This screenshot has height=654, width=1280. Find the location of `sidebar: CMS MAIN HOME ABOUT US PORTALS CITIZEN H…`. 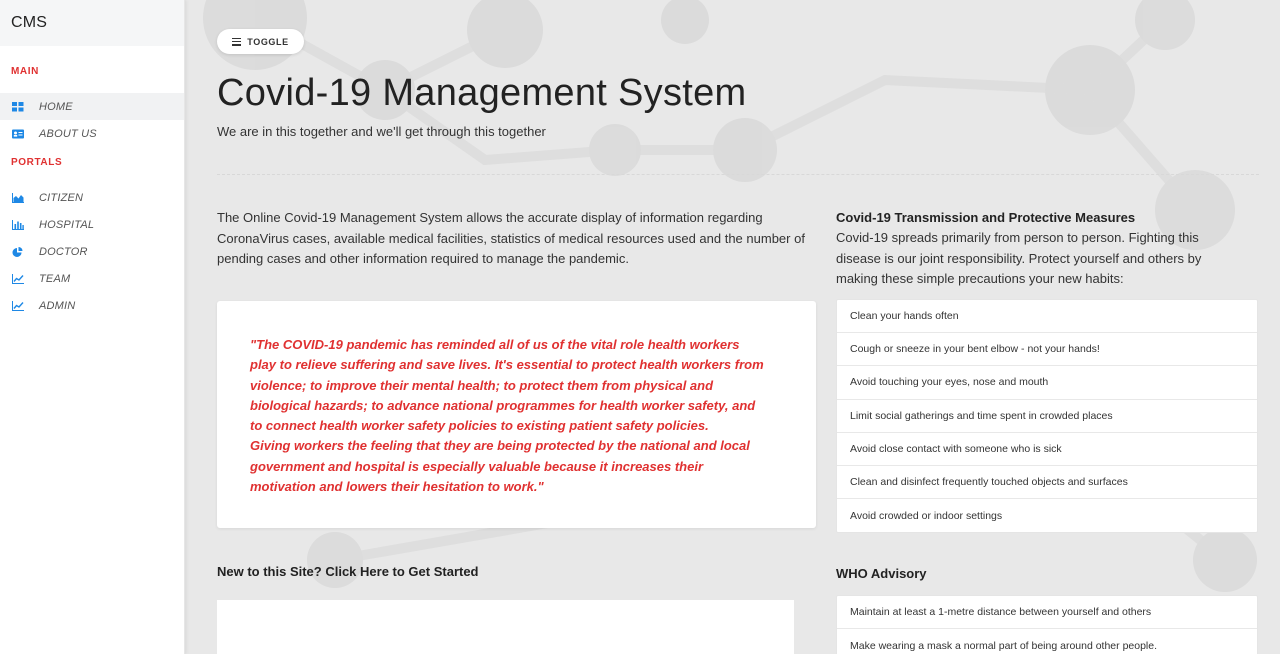

sidebar: CMS MAIN HOME ABOUT US PORTALS CITIZEN H… is located at coordinates (92, 327).